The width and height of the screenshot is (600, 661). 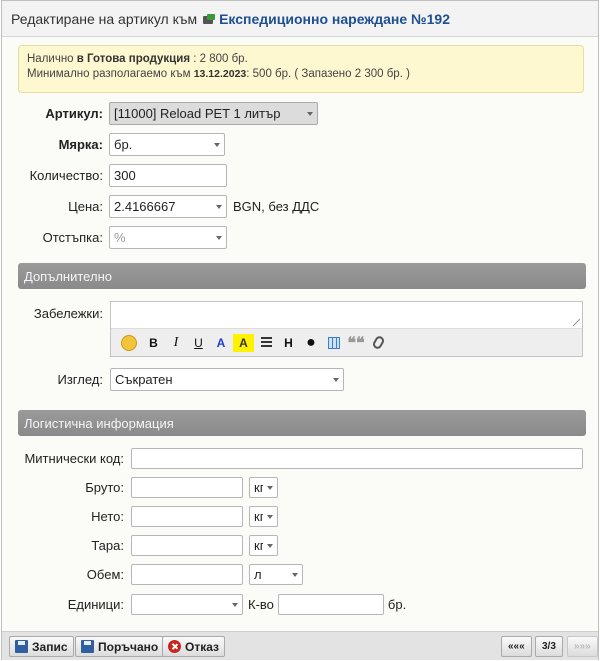 What do you see at coordinates (104, 487) in the screenshot?
I see `gross-label: Бруто:` at bounding box center [104, 487].